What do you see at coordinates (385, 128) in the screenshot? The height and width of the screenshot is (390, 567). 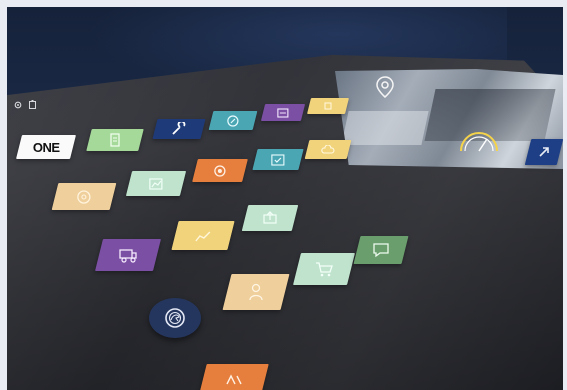 I see `media-panel-highlight` at bounding box center [385, 128].